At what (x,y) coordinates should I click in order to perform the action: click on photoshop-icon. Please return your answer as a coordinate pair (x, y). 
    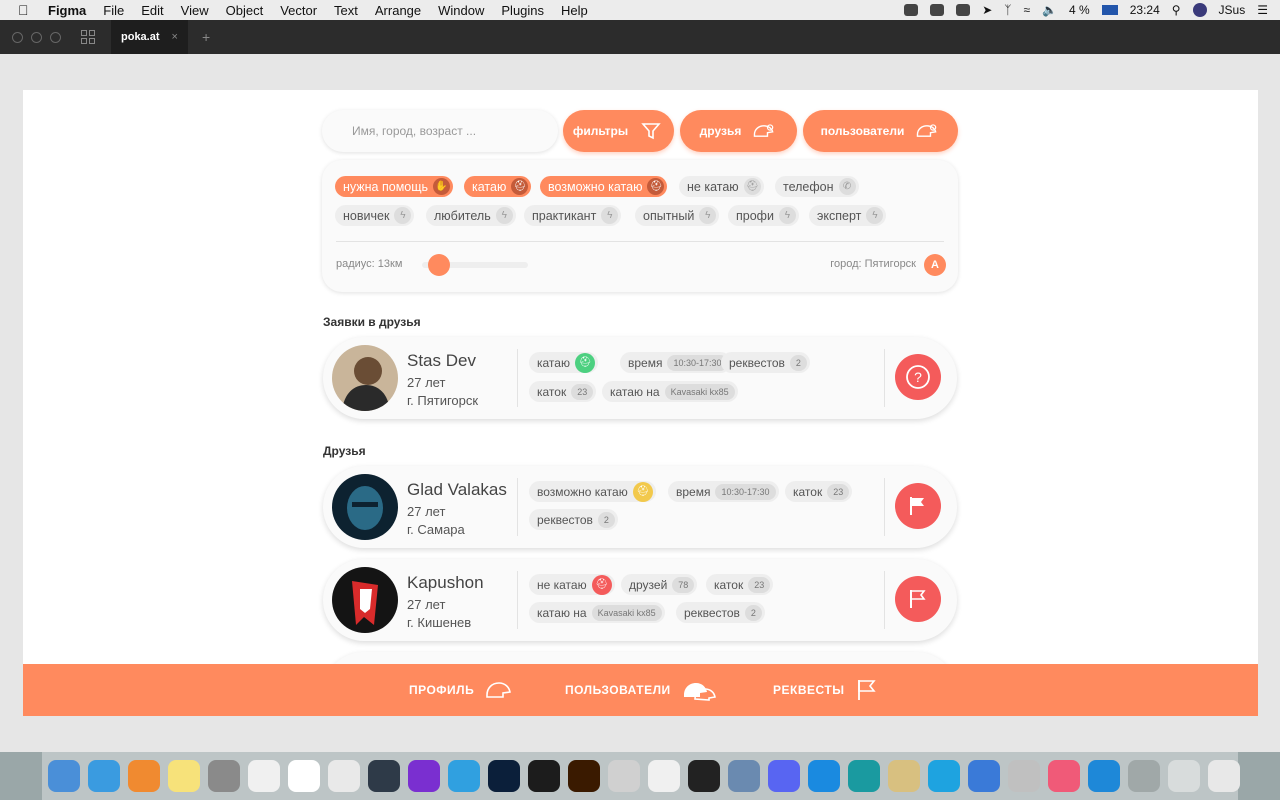
    Looking at the image, I should click on (504, 776).